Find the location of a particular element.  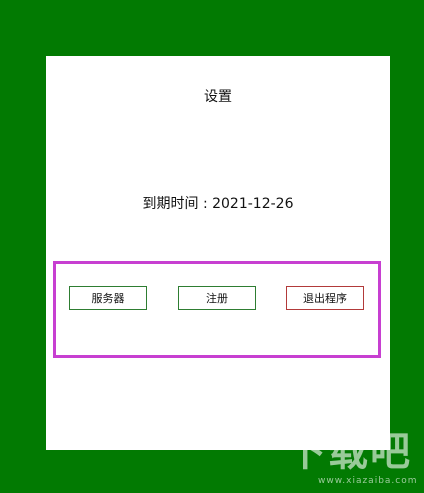

watermark-logo: 下载吧 www.xiazaiba.com is located at coordinates (354, 461).